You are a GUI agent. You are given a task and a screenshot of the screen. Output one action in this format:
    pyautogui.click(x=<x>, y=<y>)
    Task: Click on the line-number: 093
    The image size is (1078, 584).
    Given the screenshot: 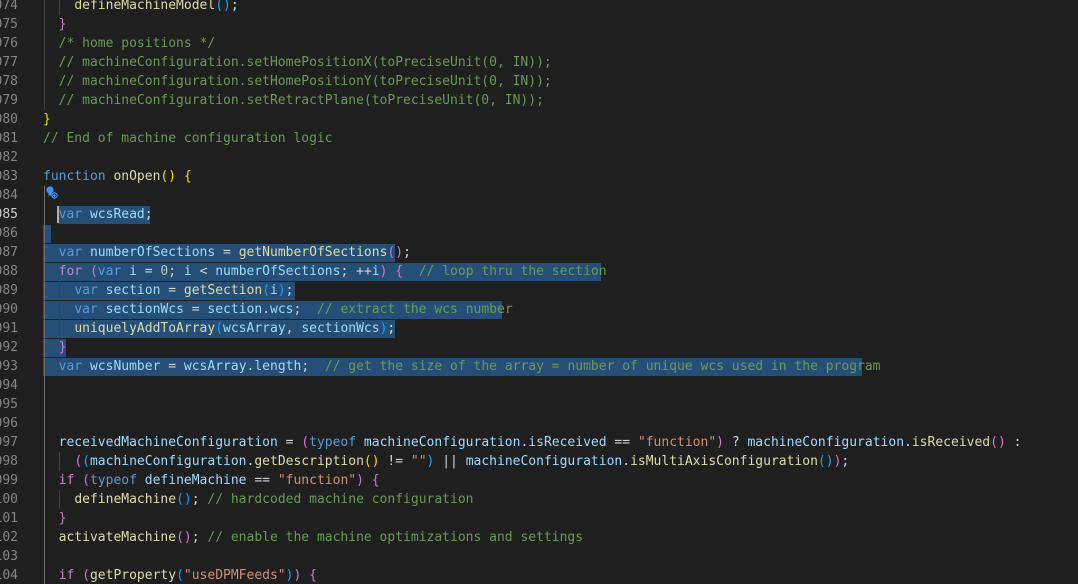 What is the action you would take?
    pyautogui.click(x=9, y=366)
    